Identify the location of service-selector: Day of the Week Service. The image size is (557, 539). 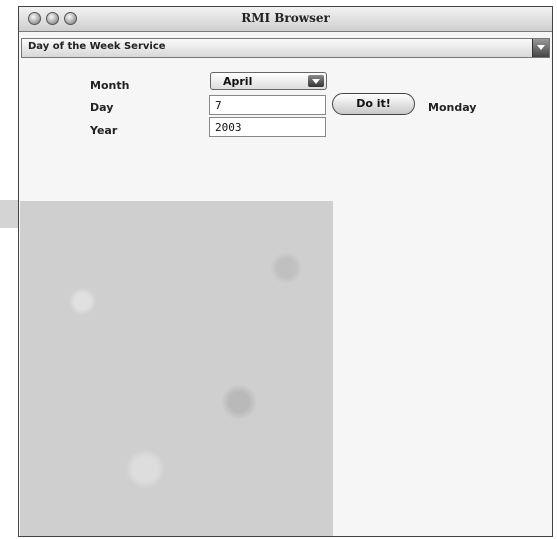
(285, 48).